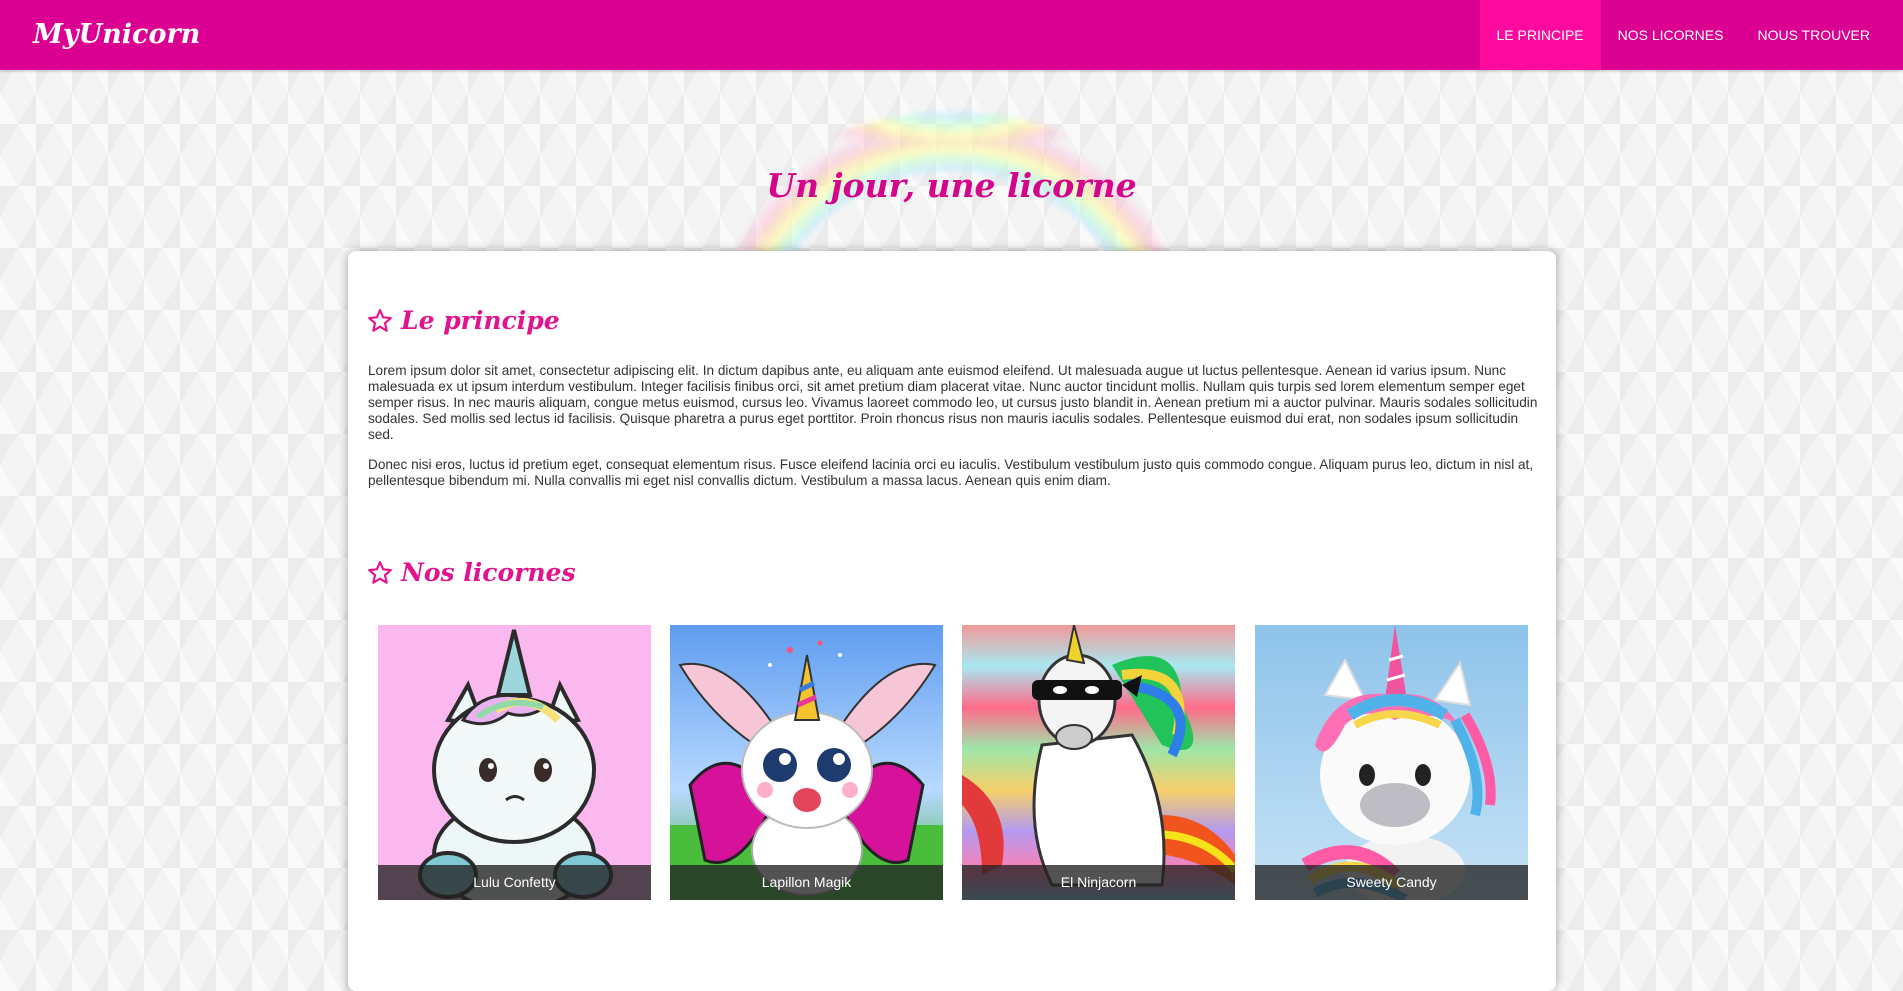 This screenshot has width=1903, height=991. Describe the element at coordinates (116, 35) in the screenshot. I see `brand-logo: MyUnicorn` at that location.